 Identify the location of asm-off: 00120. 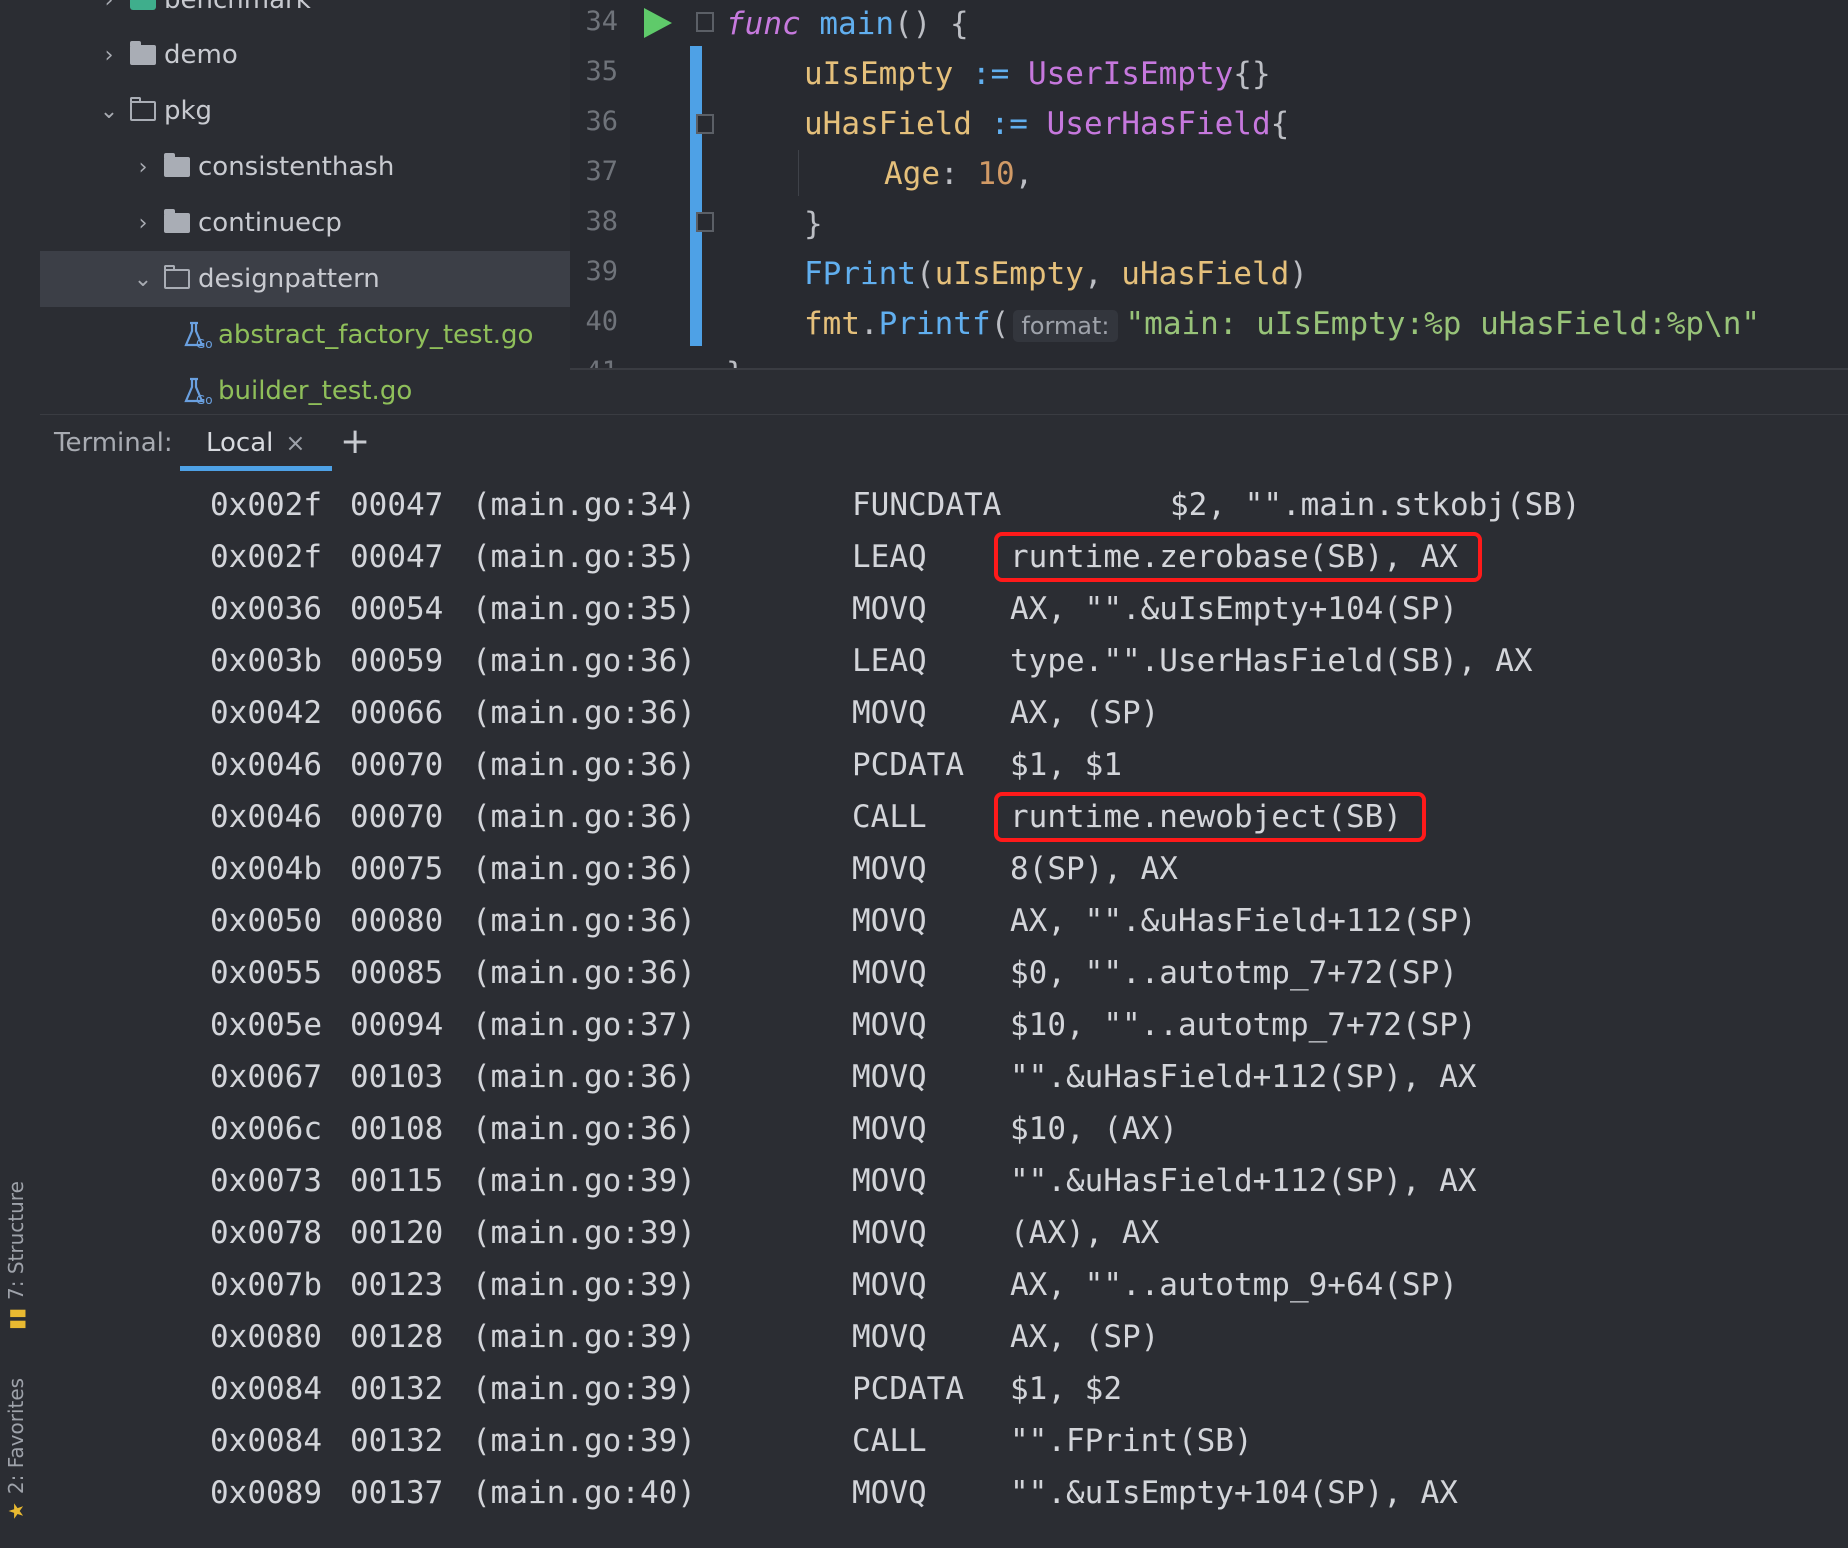
(397, 1233).